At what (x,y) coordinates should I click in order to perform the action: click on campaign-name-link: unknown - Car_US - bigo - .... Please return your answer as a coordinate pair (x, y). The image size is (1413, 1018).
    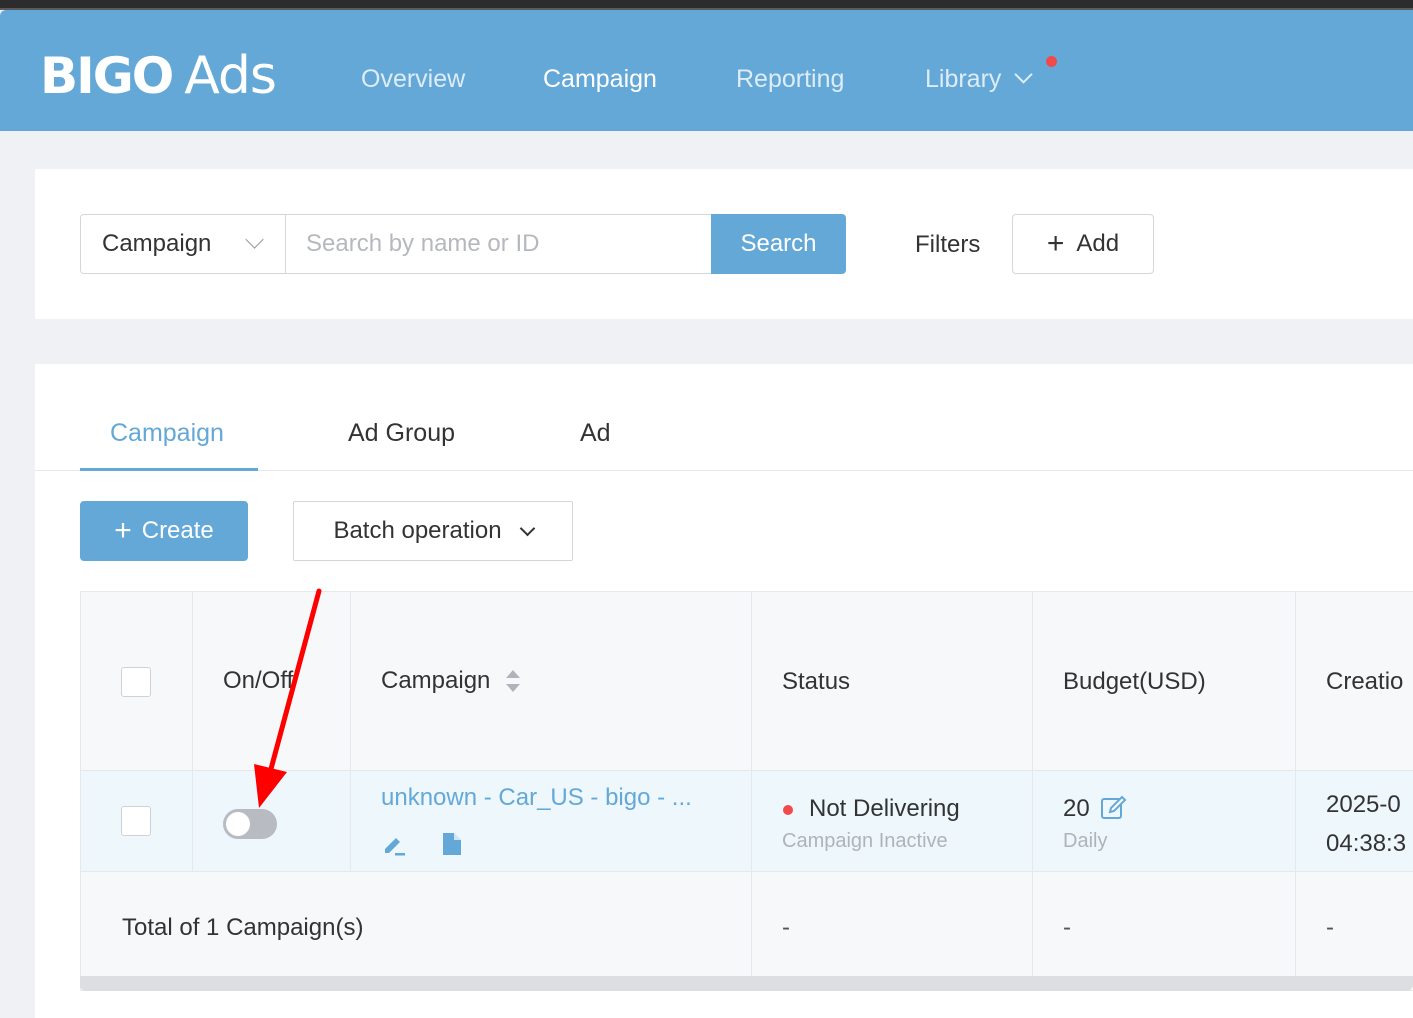
    Looking at the image, I should click on (536, 798).